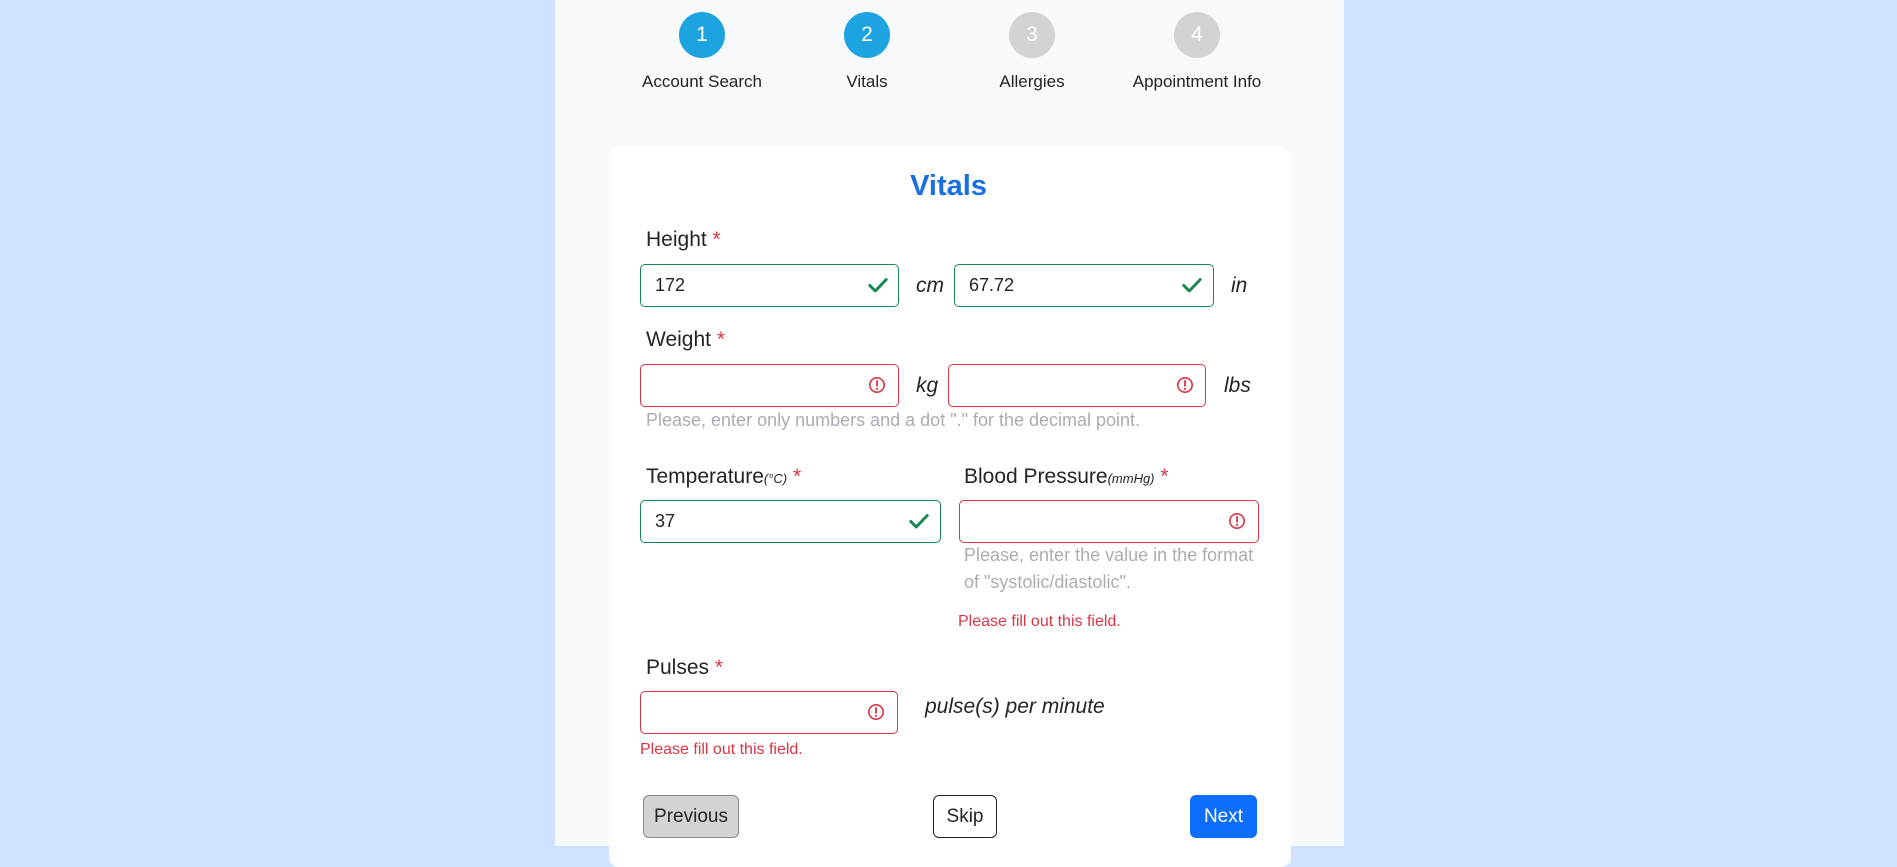  What do you see at coordinates (691, 816) in the screenshot?
I see `previous-button: Previous` at bounding box center [691, 816].